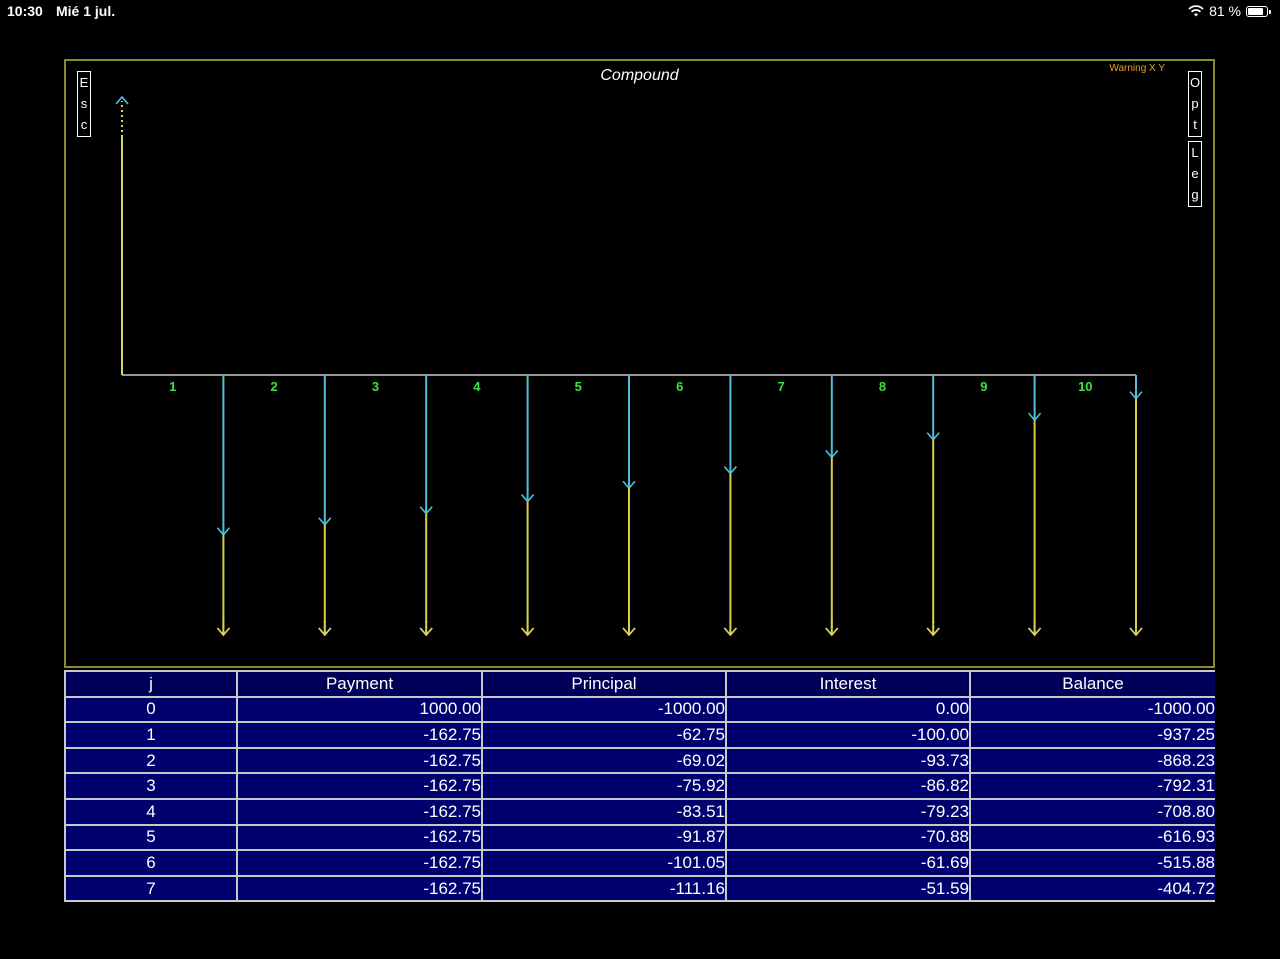  I want to click on chart-title: Compound, so click(639, 75).